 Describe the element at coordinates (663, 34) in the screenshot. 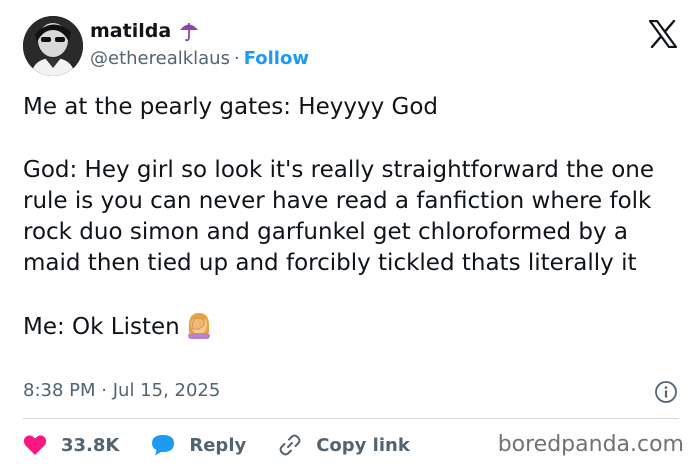

I see `x-logo-icon` at that location.